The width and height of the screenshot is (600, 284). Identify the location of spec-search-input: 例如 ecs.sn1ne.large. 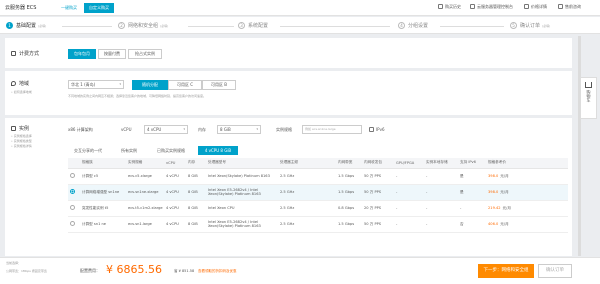
(332, 129).